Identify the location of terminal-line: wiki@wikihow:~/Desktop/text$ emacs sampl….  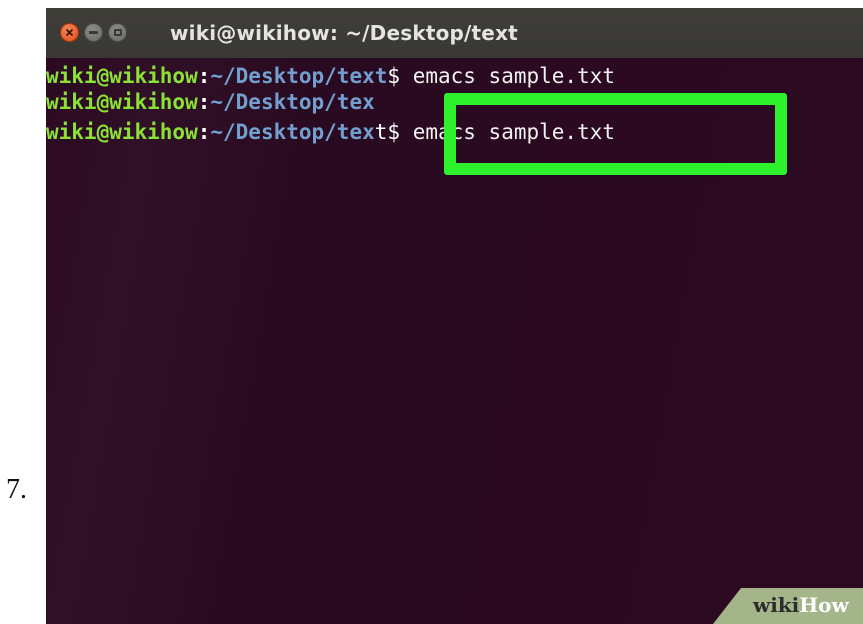
(330, 76).